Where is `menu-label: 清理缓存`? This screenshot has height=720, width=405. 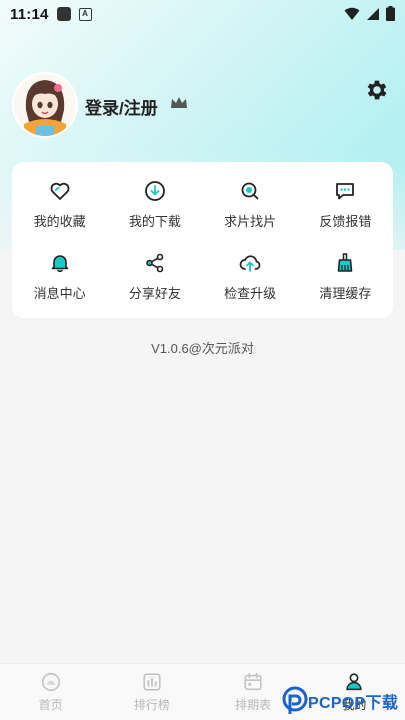
menu-label: 清理缓存 is located at coordinates (345, 293).